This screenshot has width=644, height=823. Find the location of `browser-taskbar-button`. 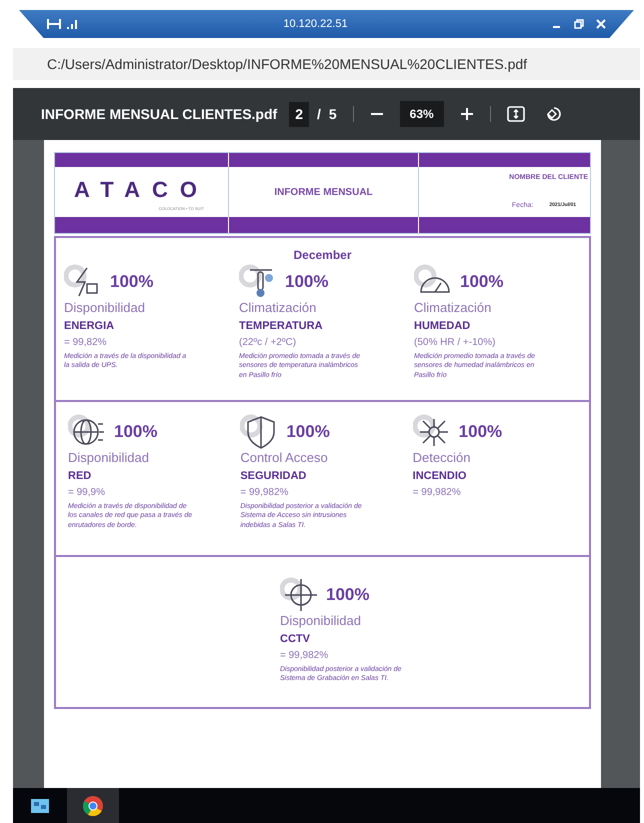

browser-taskbar-button is located at coordinates (93, 805).